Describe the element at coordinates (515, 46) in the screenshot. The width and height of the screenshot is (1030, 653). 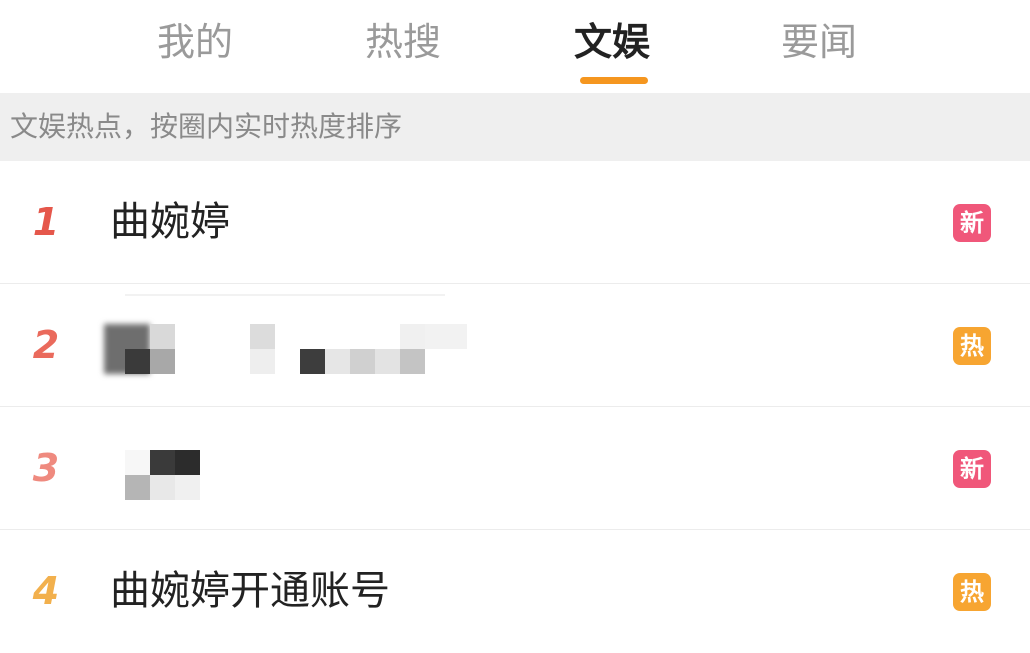
I see `tab-bar: 我的 热搜 文娱 要闻` at that location.